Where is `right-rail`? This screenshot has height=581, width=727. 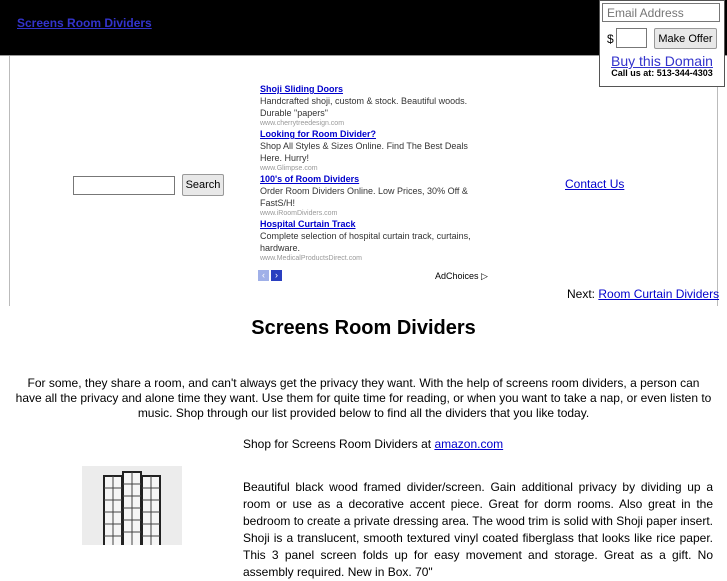
right-rail is located at coordinates (722, 181).